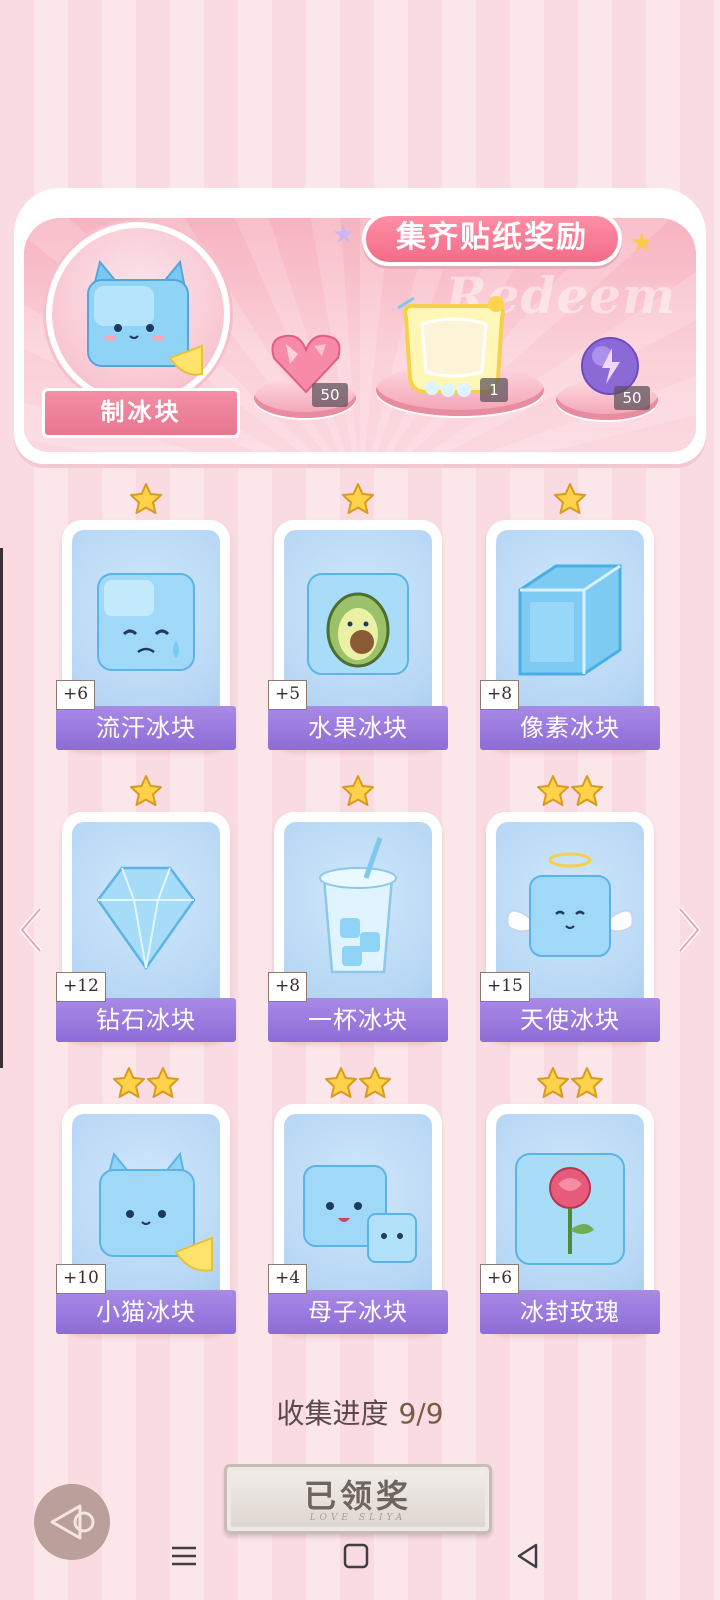  Describe the element at coordinates (81, 987) in the screenshot. I see `card-bonus: +12` at that location.